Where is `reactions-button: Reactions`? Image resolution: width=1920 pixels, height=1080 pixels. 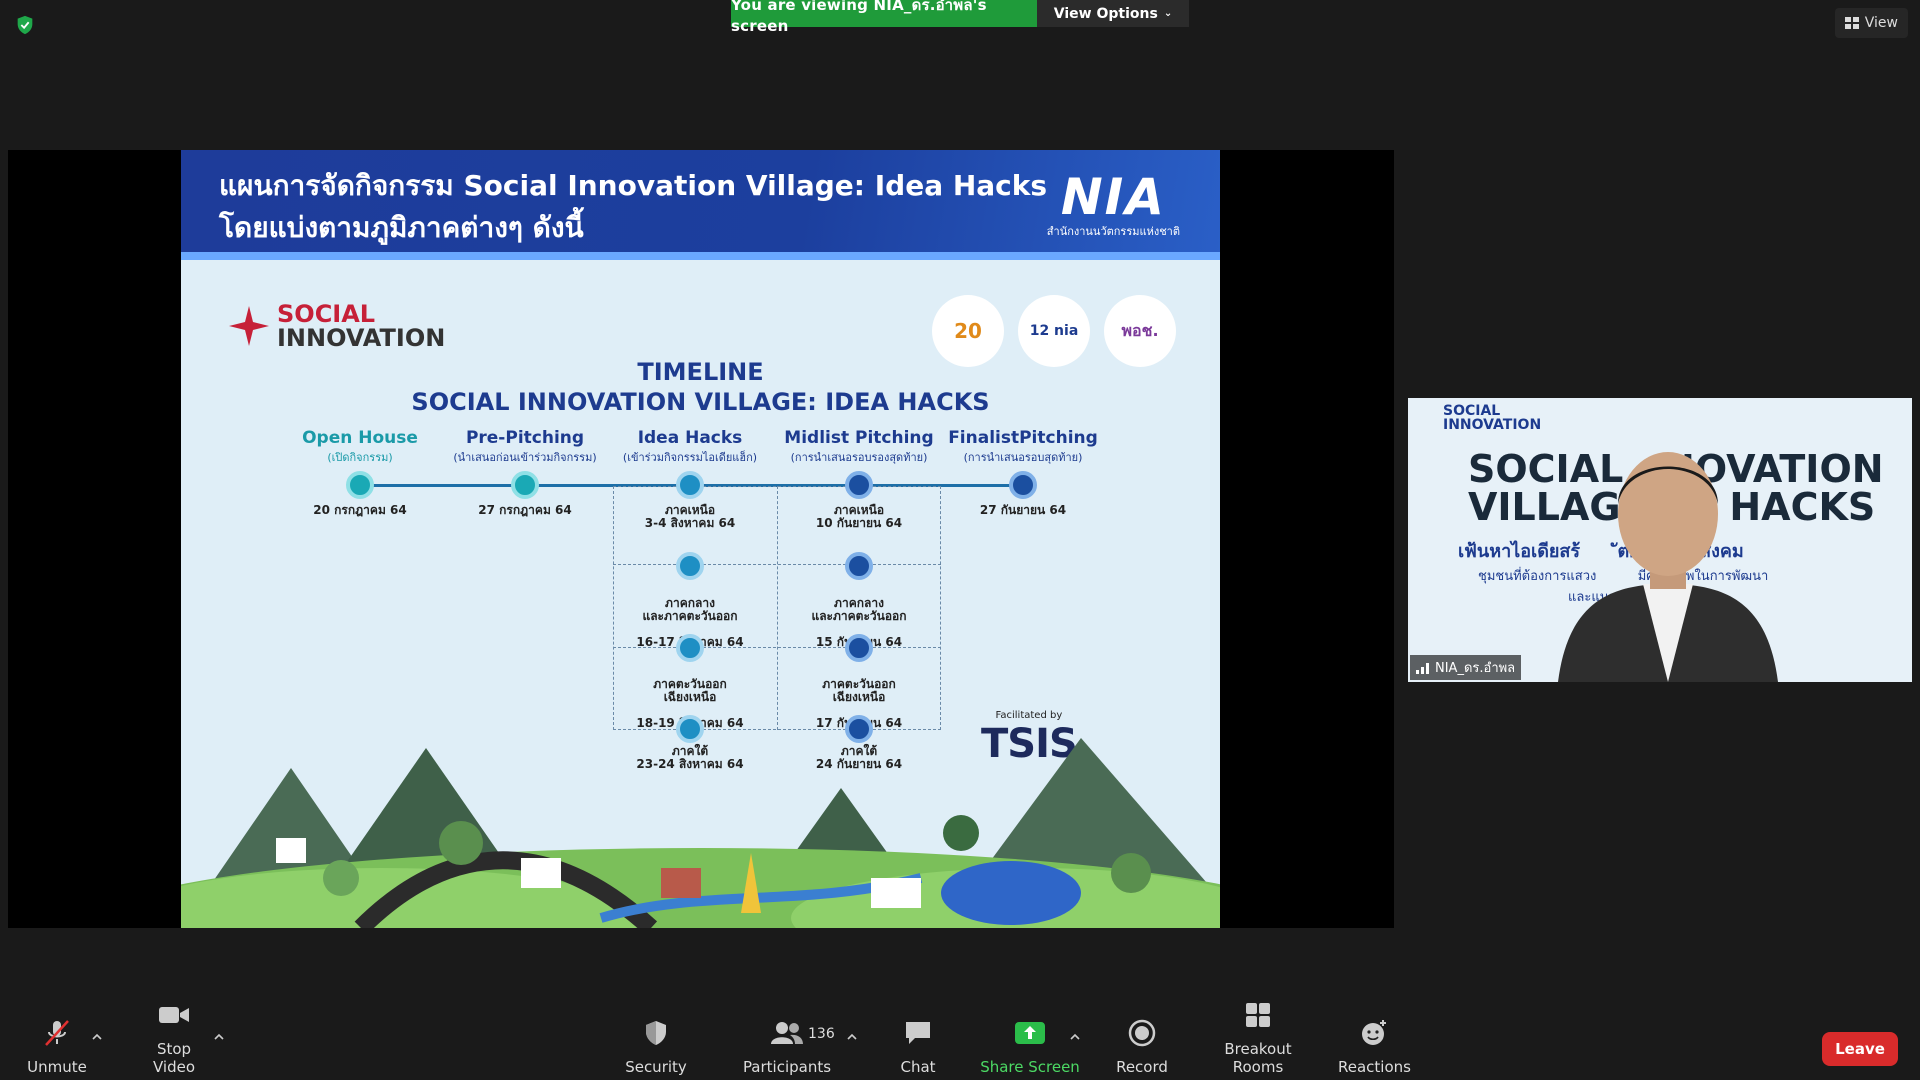
reactions-button: Reactions is located at coordinates (1374, 1045).